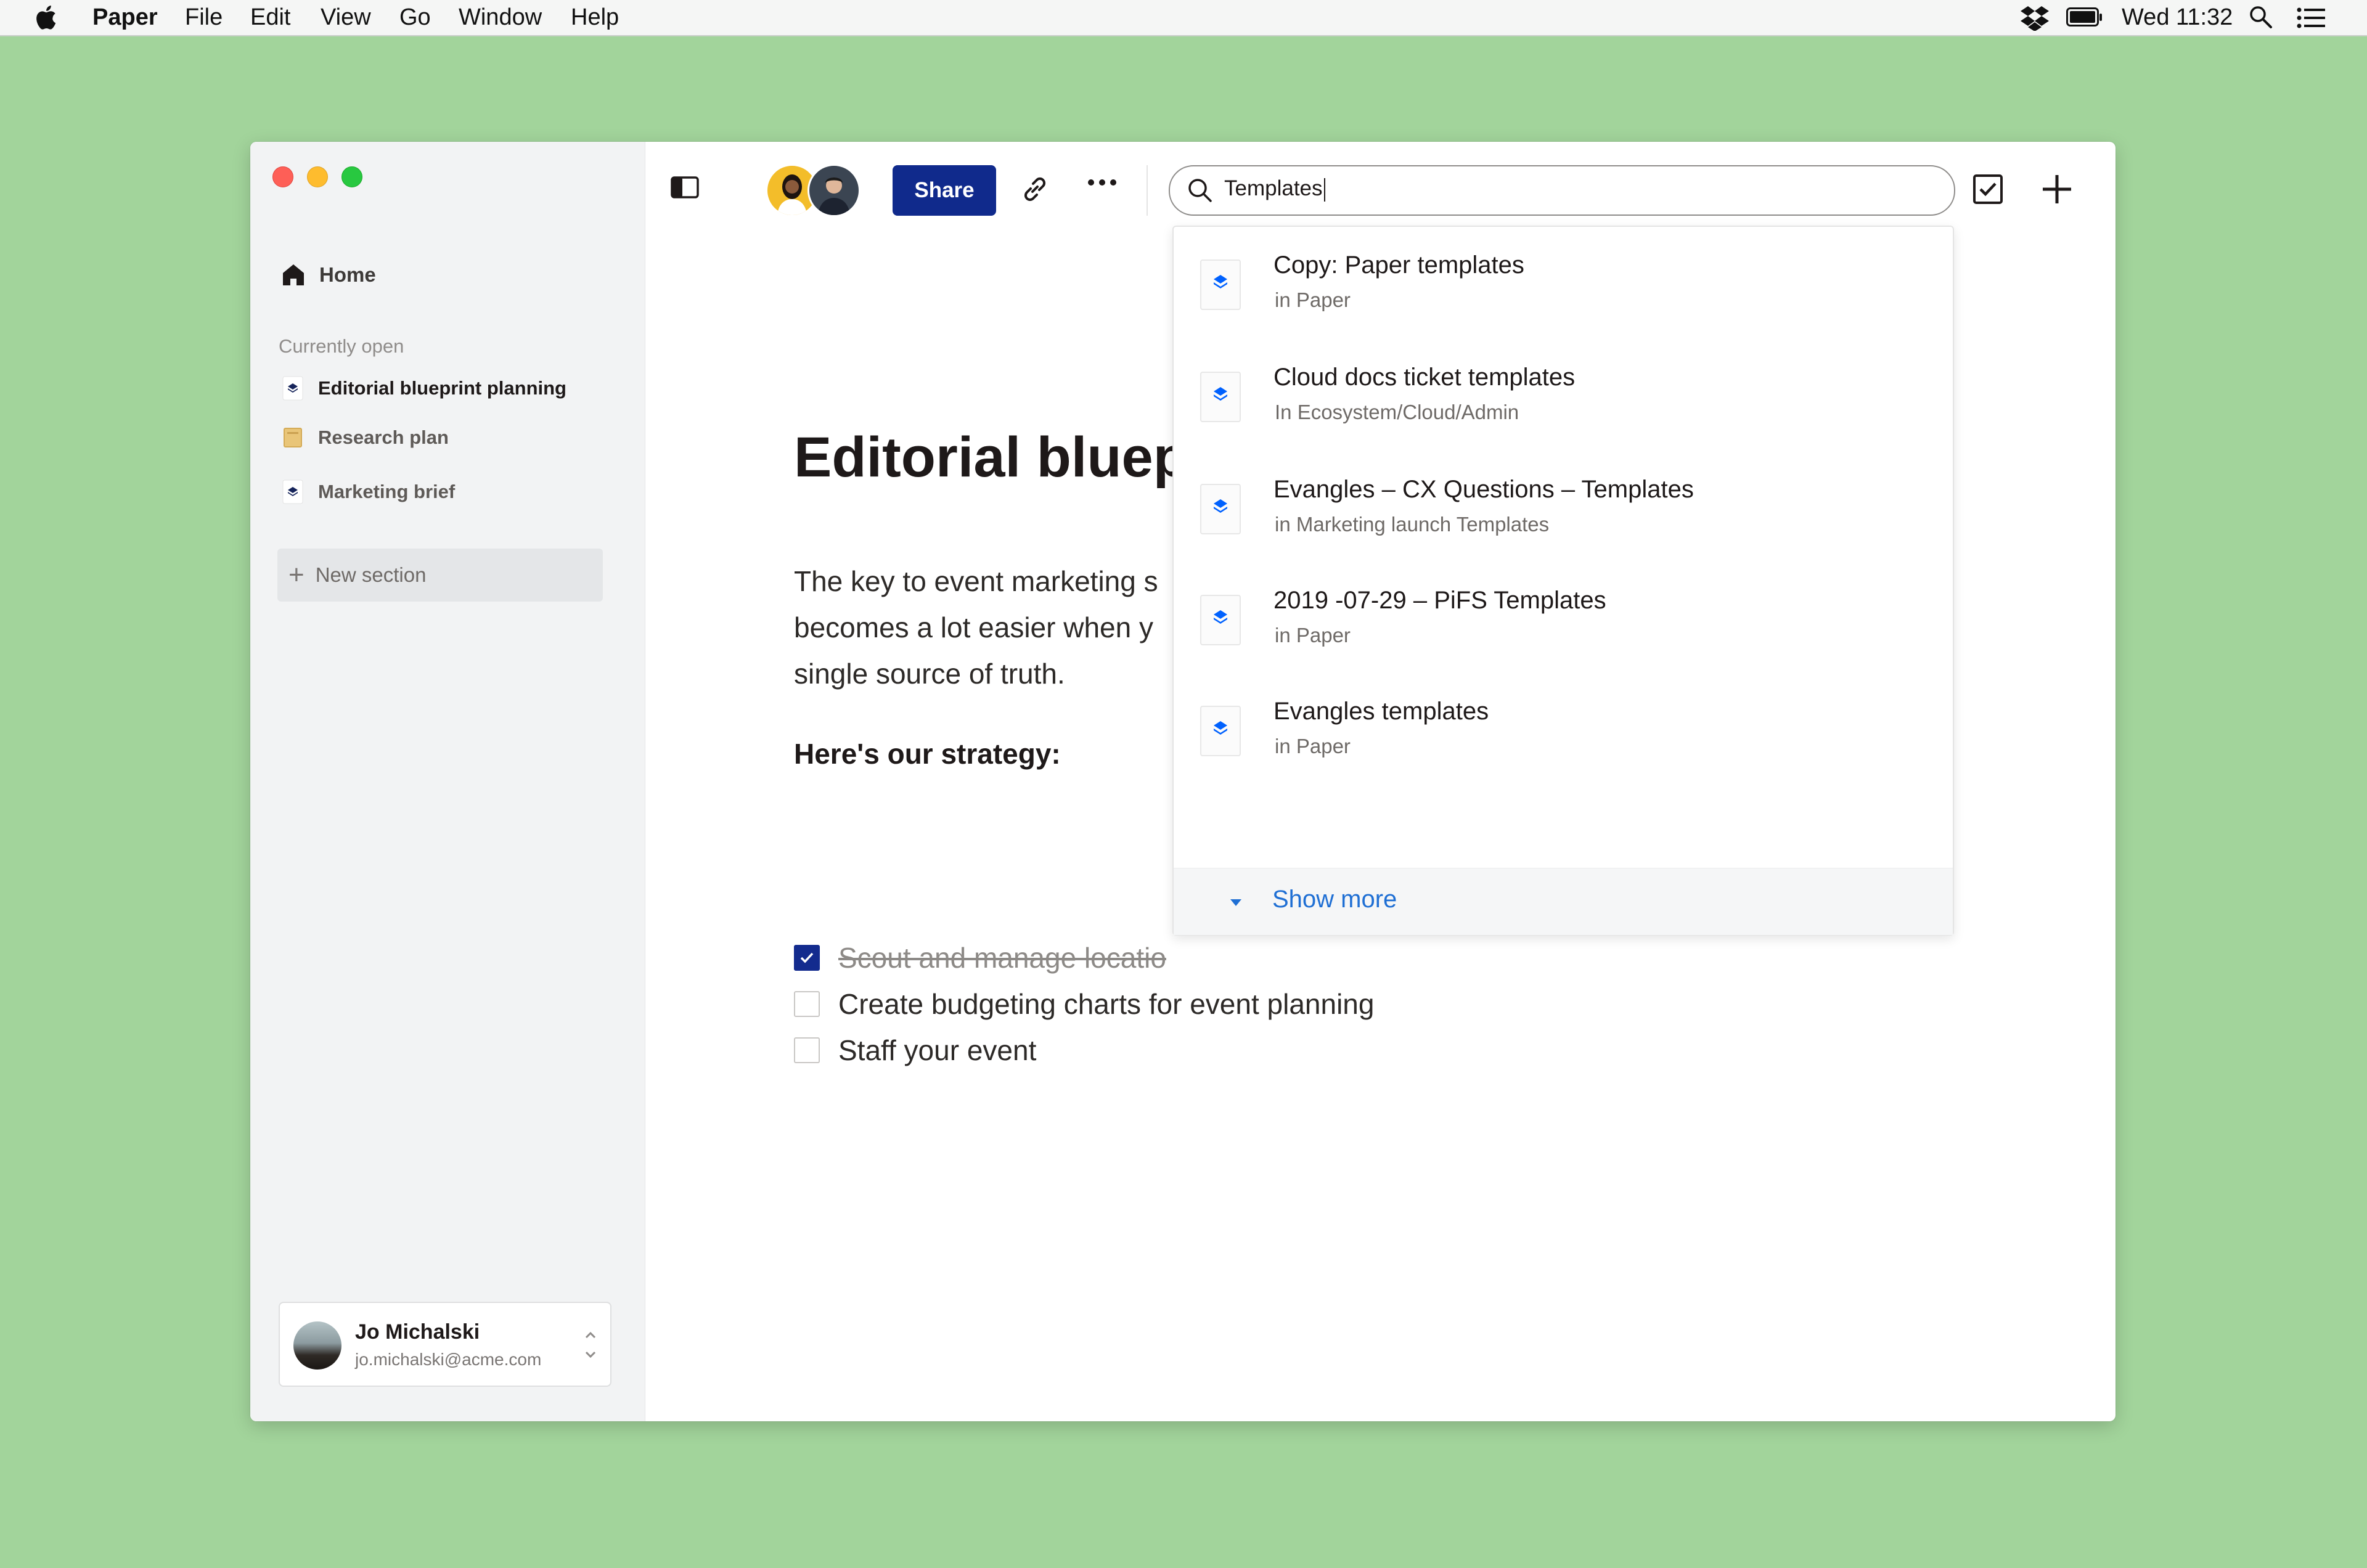  What do you see at coordinates (371, 574) in the screenshot?
I see `new-section-label: New section` at bounding box center [371, 574].